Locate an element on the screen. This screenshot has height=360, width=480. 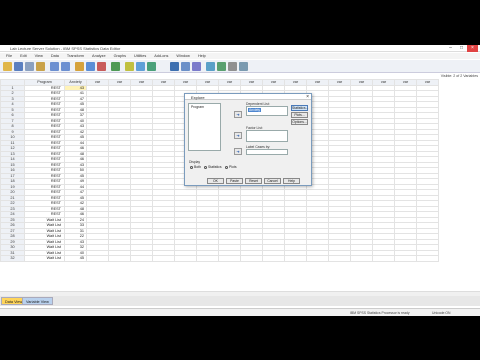
maximize-button: □ is located at coordinates (461, 48).